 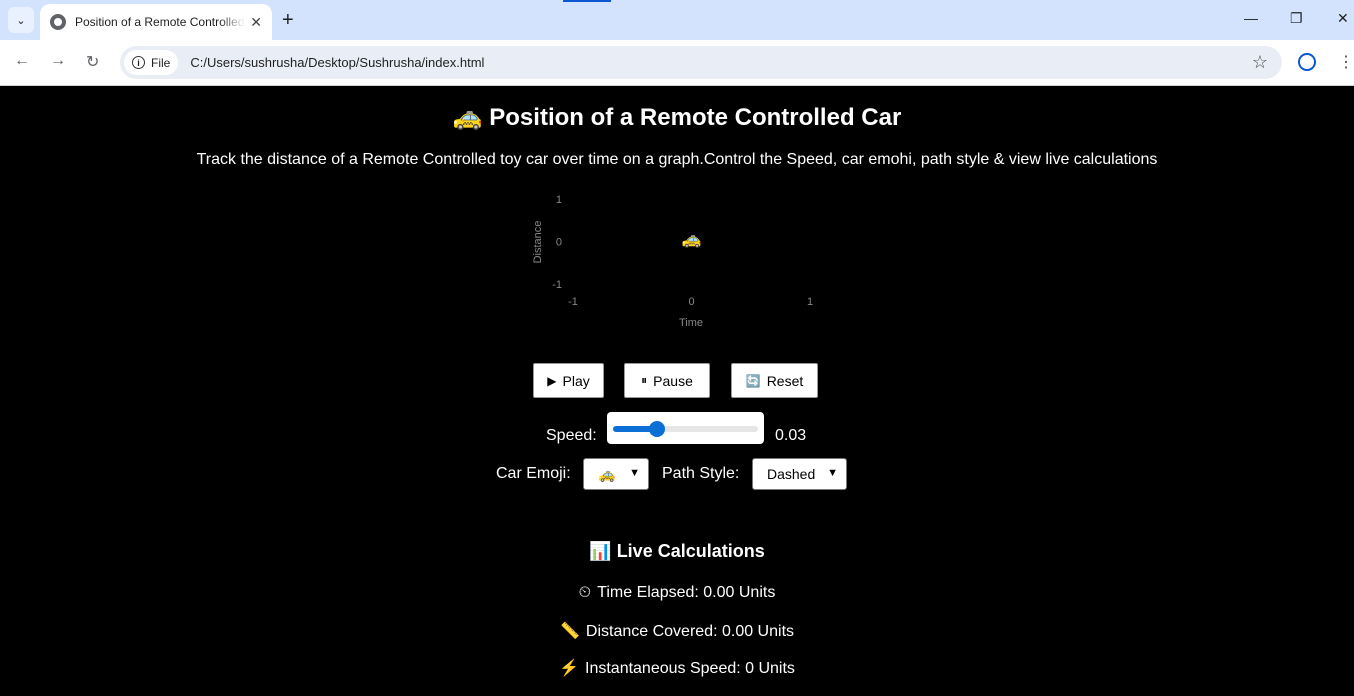 What do you see at coordinates (791, 435) in the screenshot?
I see `speed-value: 0.03` at bounding box center [791, 435].